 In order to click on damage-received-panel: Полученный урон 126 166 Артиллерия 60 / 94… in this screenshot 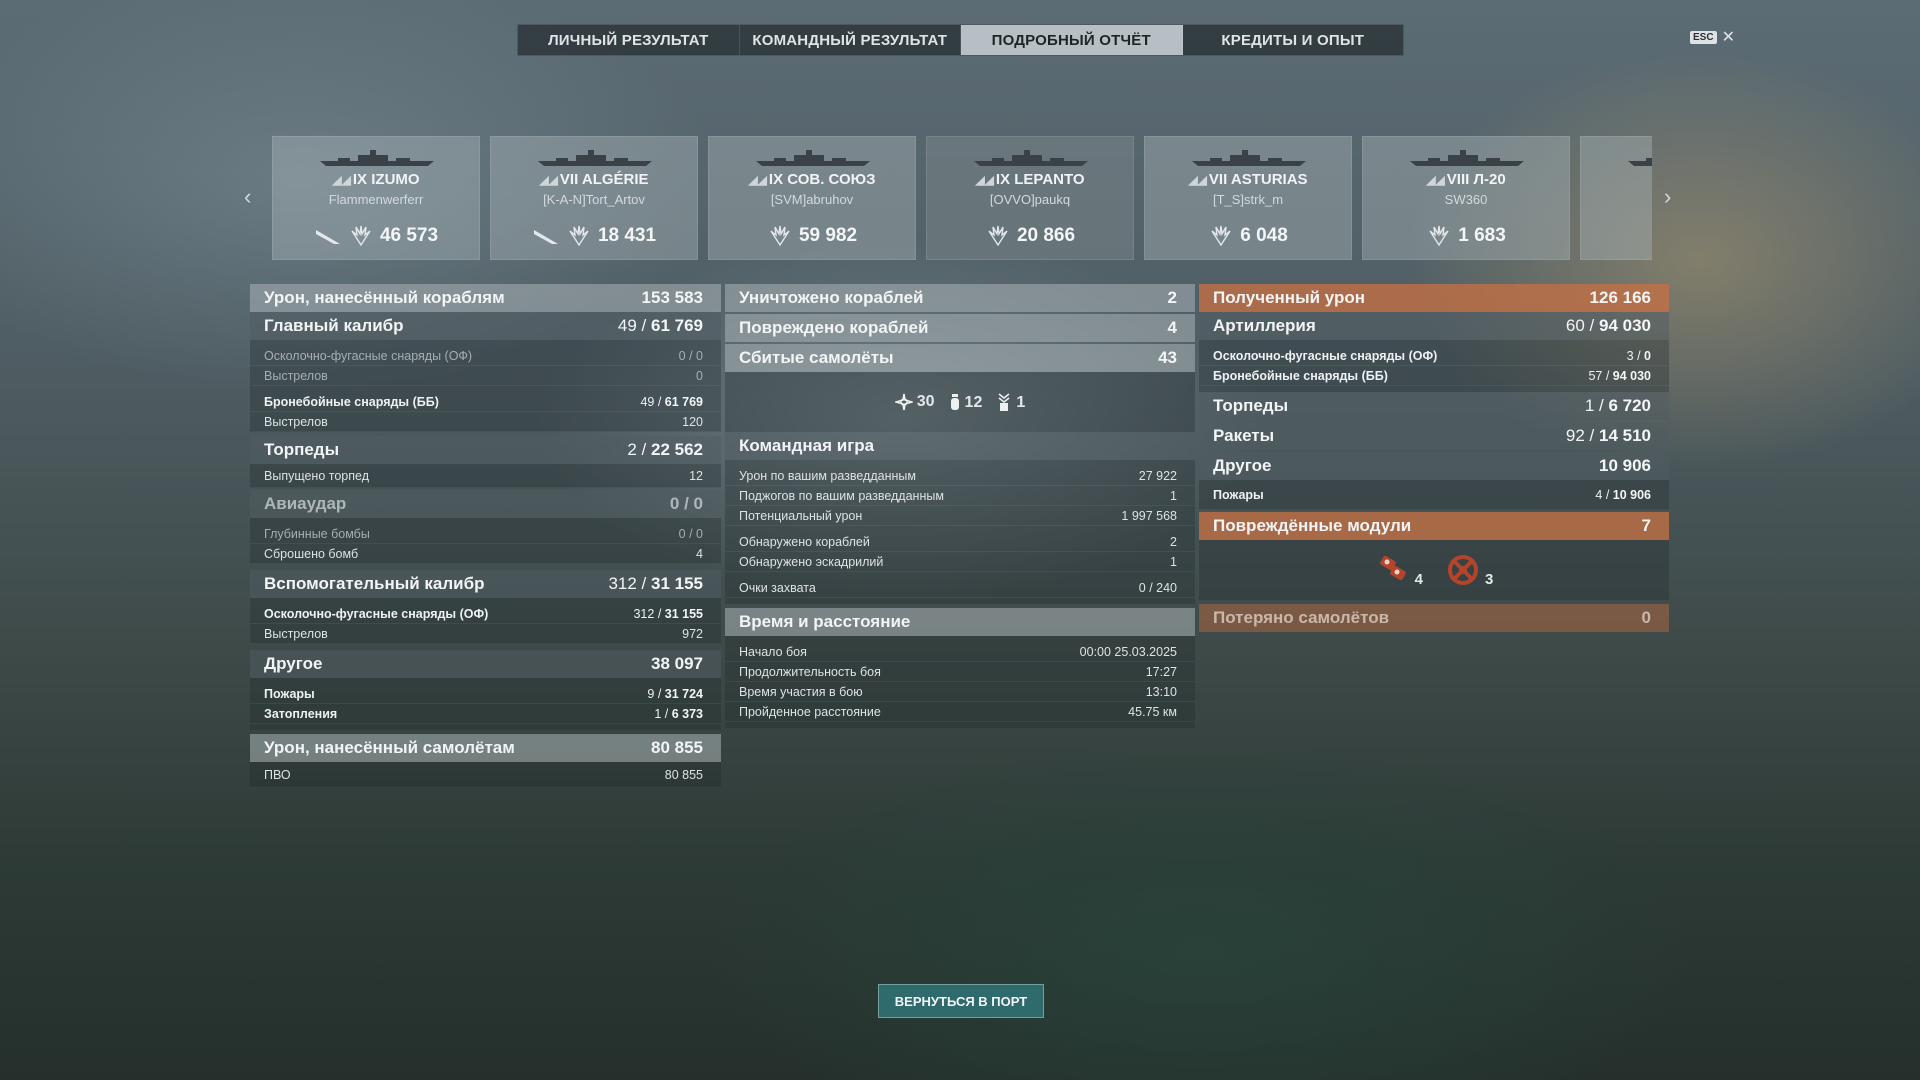, I will do `click(1434, 458)`.